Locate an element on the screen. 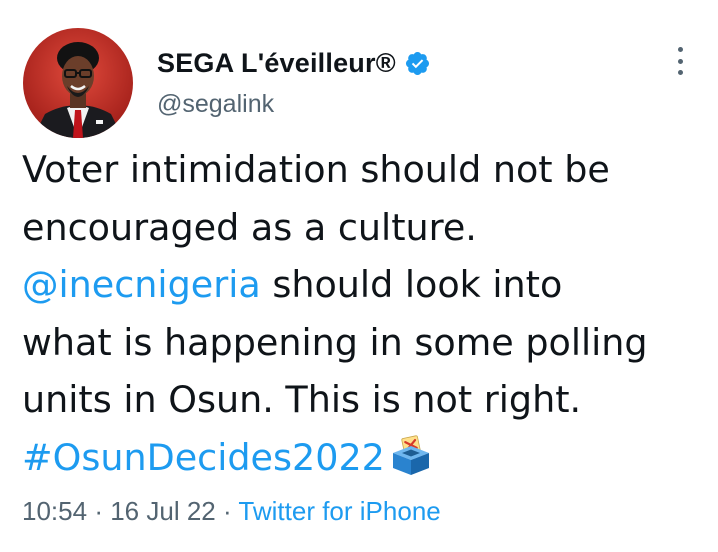  more-vertical-icon is located at coordinates (680, 61).